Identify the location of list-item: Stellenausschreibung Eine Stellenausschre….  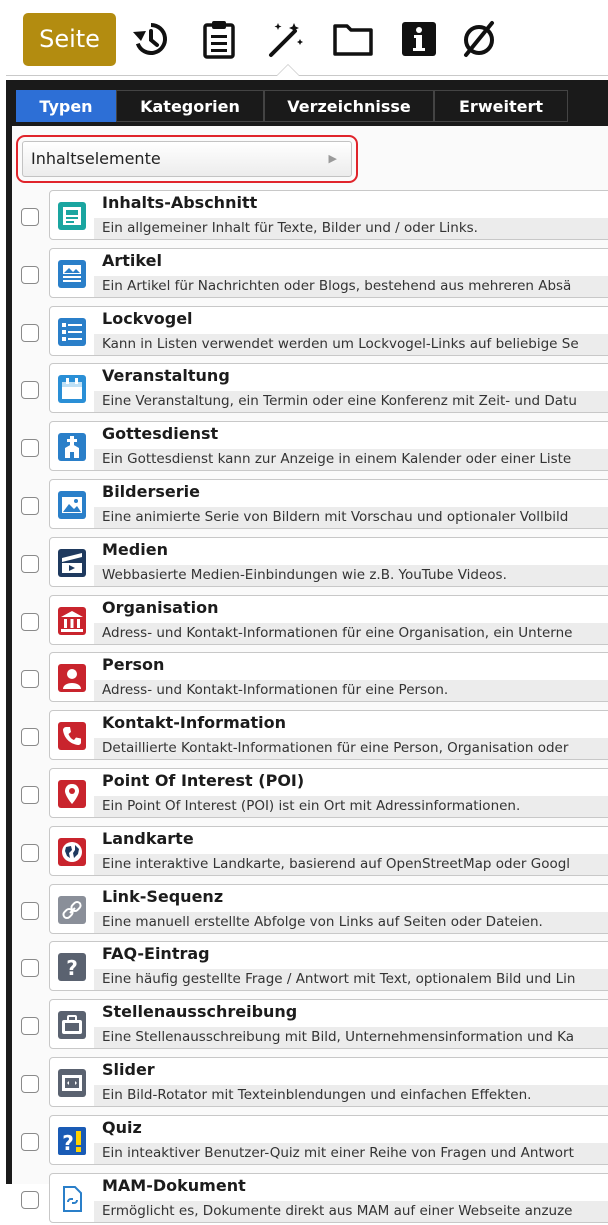
(310, 1025).